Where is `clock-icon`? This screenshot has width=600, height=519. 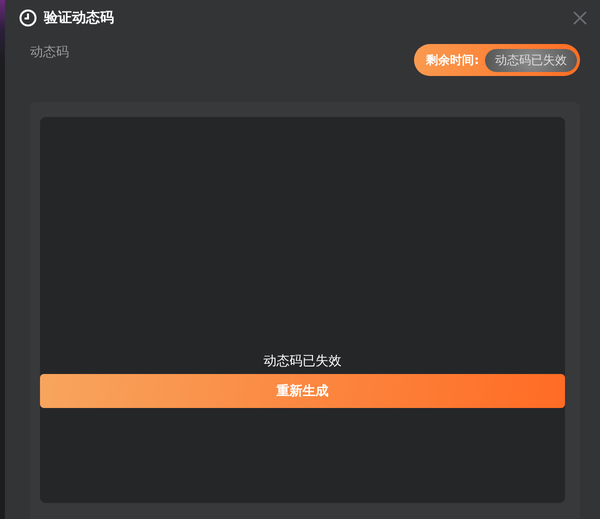
clock-icon is located at coordinates (28, 17).